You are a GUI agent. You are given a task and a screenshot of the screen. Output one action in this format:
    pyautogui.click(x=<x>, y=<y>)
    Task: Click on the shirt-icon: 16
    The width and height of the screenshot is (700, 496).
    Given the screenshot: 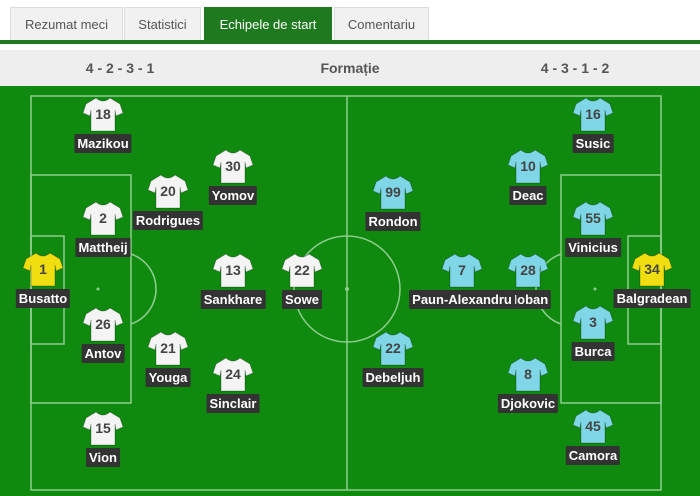 What is the action you would take?
    pyautogui.click(x=593, y=114)
    